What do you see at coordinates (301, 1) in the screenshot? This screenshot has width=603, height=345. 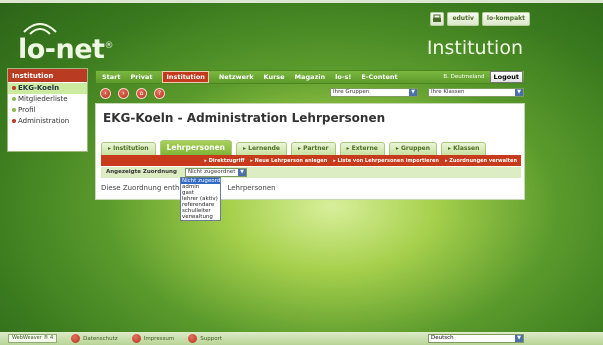 I see `browser-top-strip` at bounding box center [301, 1].